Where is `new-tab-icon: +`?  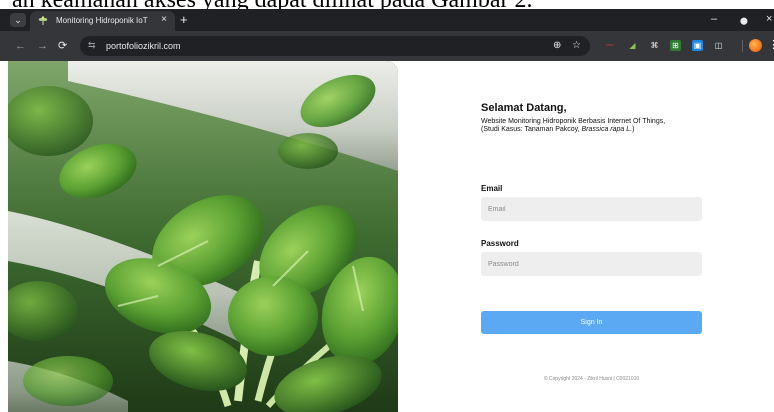 new-tab-icon: + is located at coordinates (184, 19).